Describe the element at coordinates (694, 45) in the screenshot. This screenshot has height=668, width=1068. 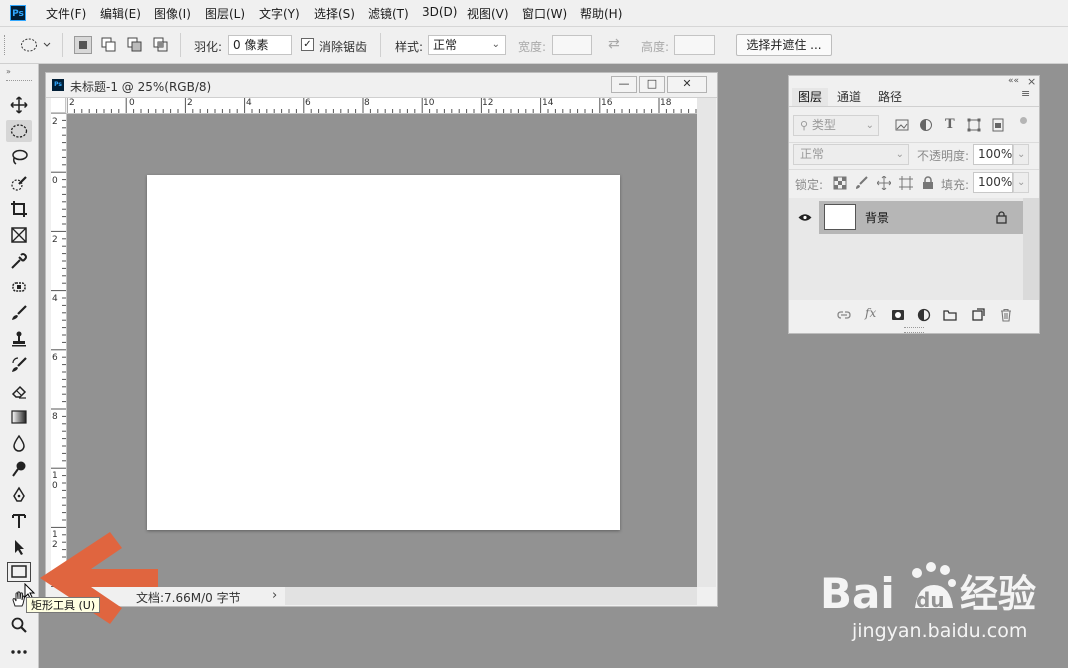
I see `height-input` at that location.